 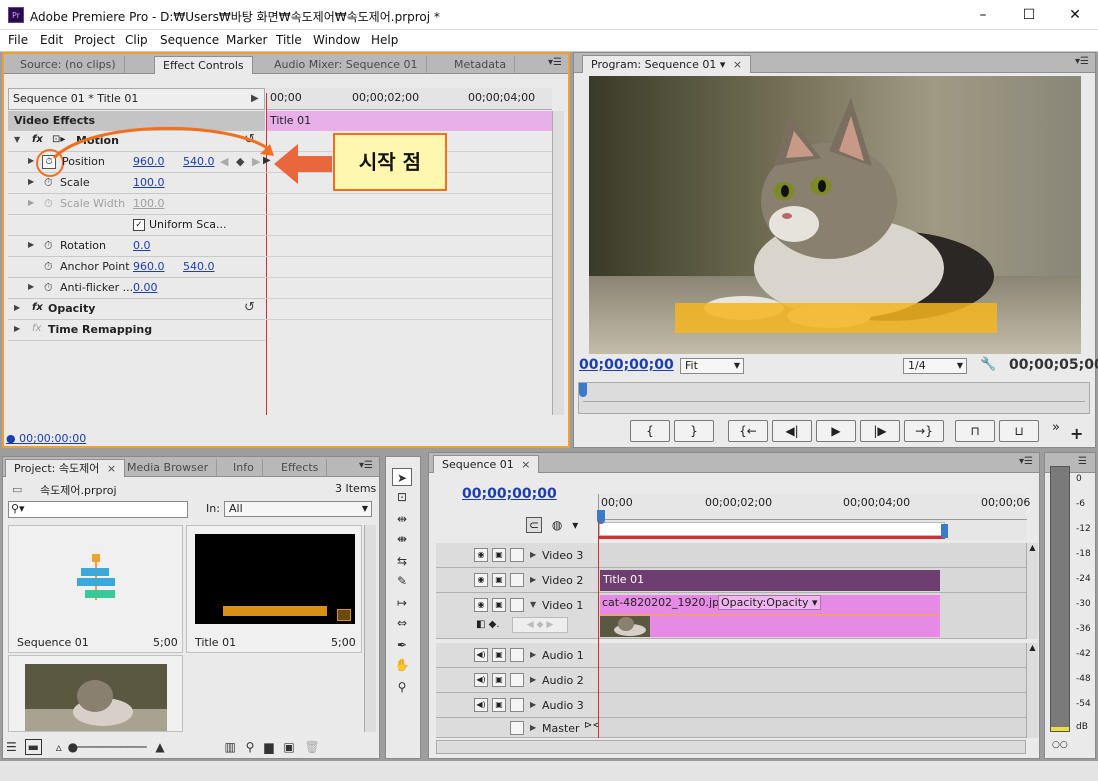 I want to click on mark-out-button: }, so click(x=694, y=431).